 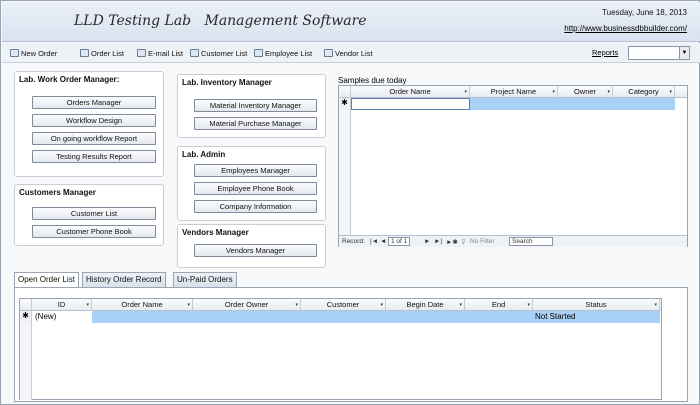 I want to click on col-status: Status ▾, so click(x=596, y=305).